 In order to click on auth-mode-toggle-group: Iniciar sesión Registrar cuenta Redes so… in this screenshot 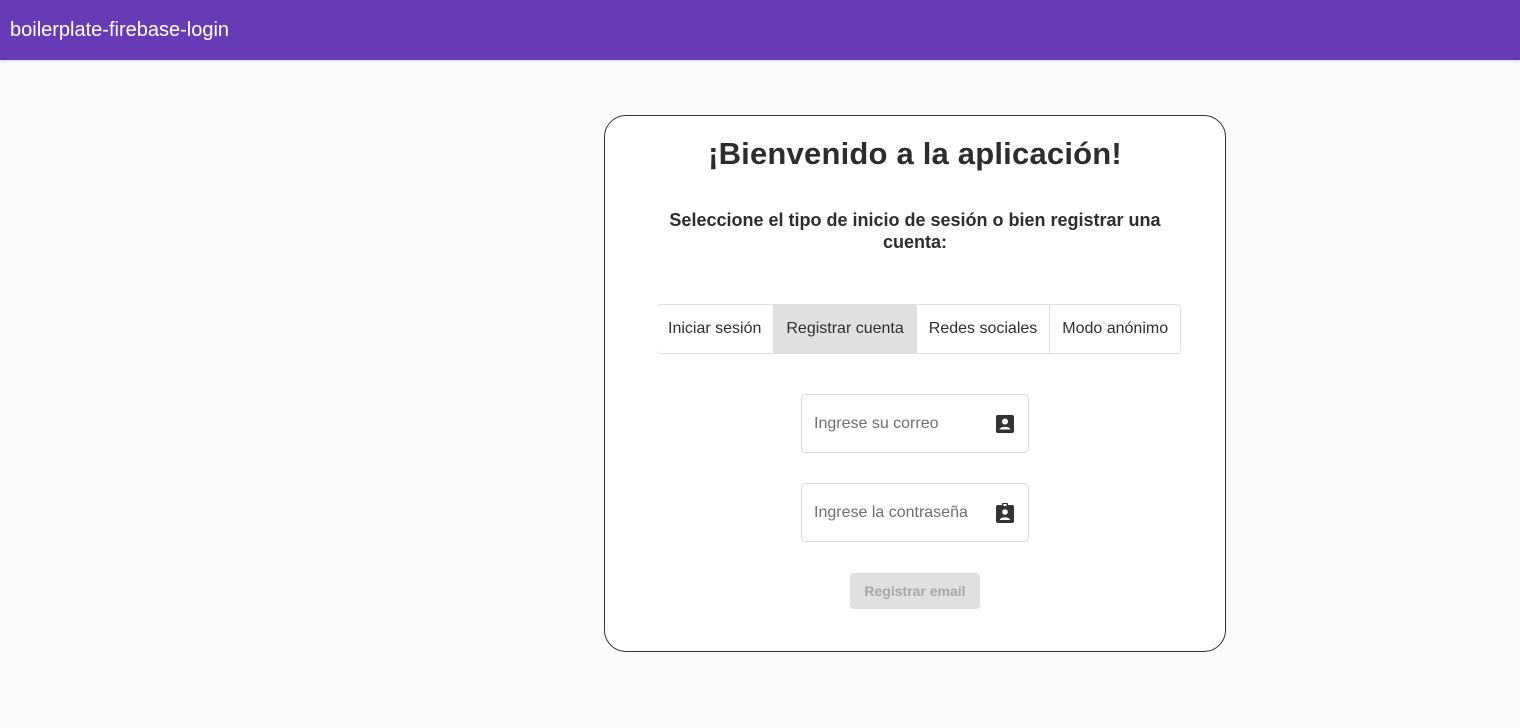, I will do `click(919, 329)`.